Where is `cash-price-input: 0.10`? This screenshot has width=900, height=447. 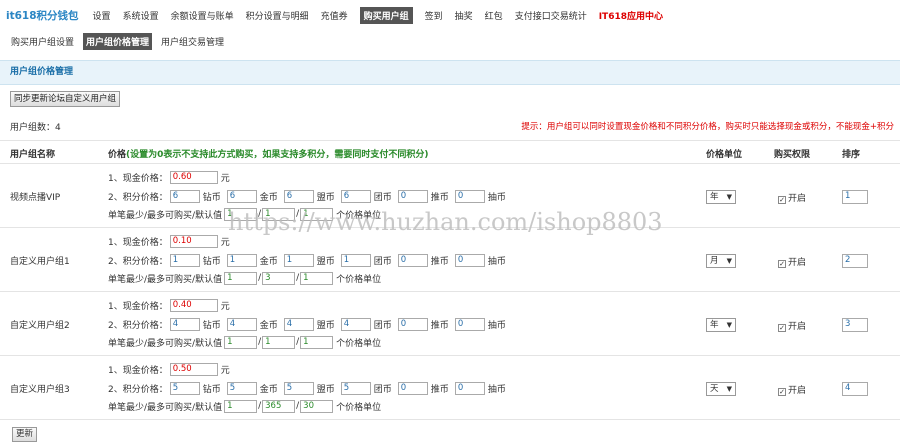 cash-price-input: 0.10 is located at coordinates (193, 241).